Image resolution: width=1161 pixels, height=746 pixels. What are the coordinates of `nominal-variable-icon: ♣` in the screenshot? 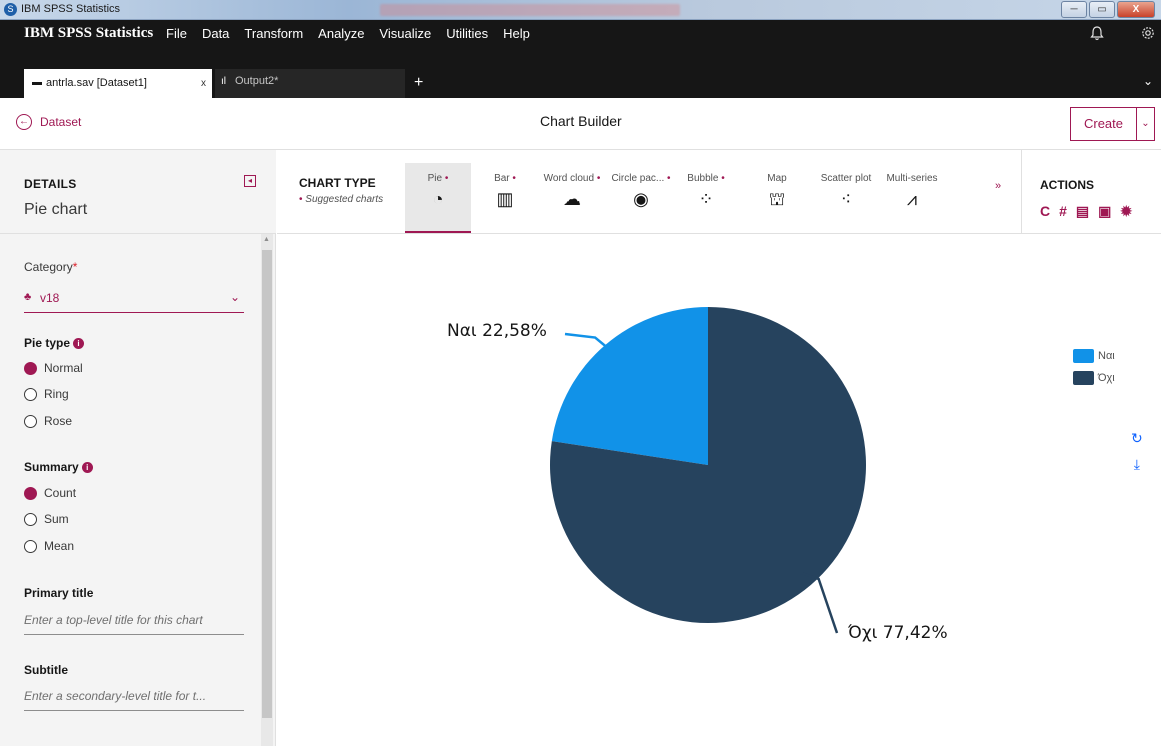 It's located at (28, 297).